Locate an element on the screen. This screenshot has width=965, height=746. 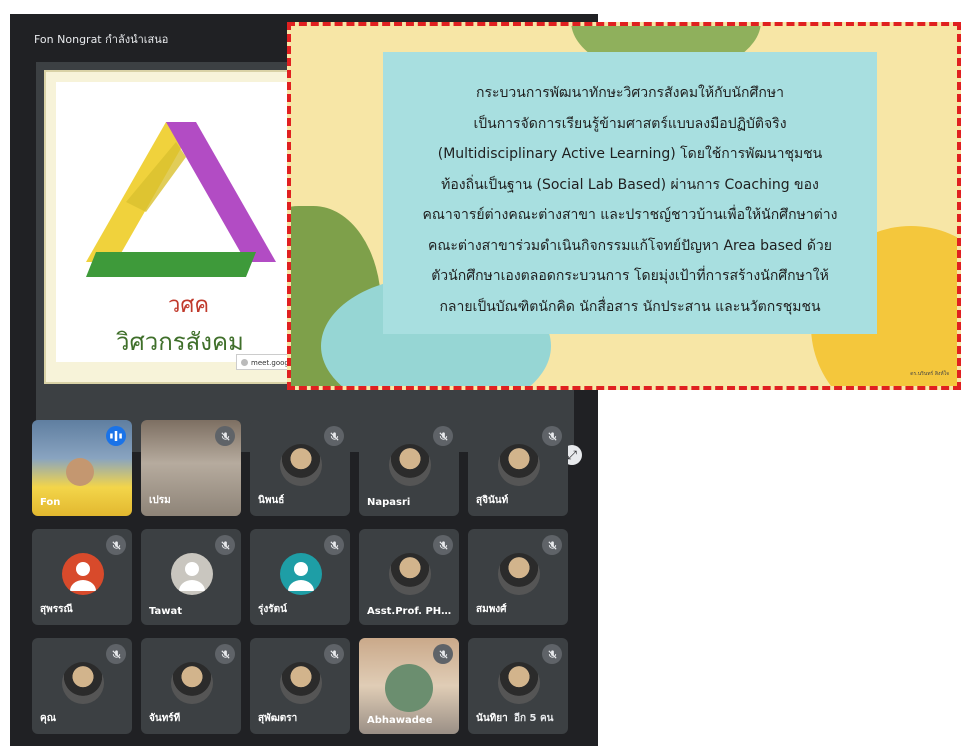
participant-tile: เปรม is located at coordinates (191, 468).